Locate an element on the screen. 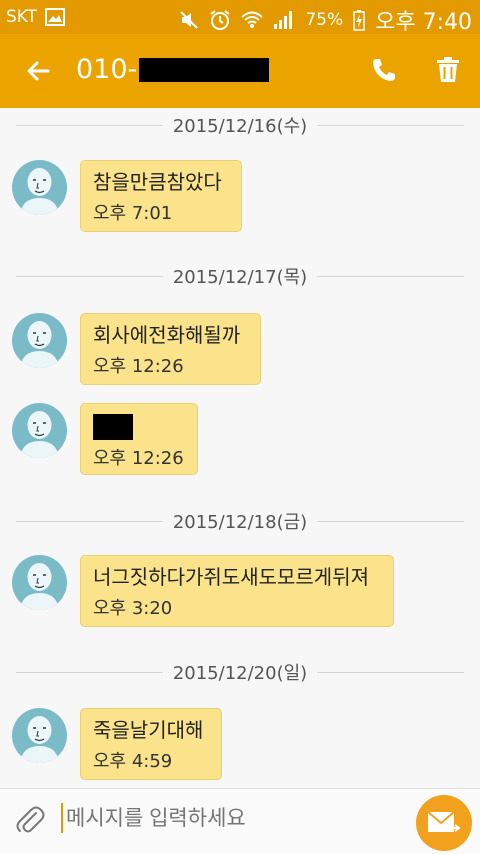  message-text: 회사에전화해될까 is located at coordinates (167, 335).